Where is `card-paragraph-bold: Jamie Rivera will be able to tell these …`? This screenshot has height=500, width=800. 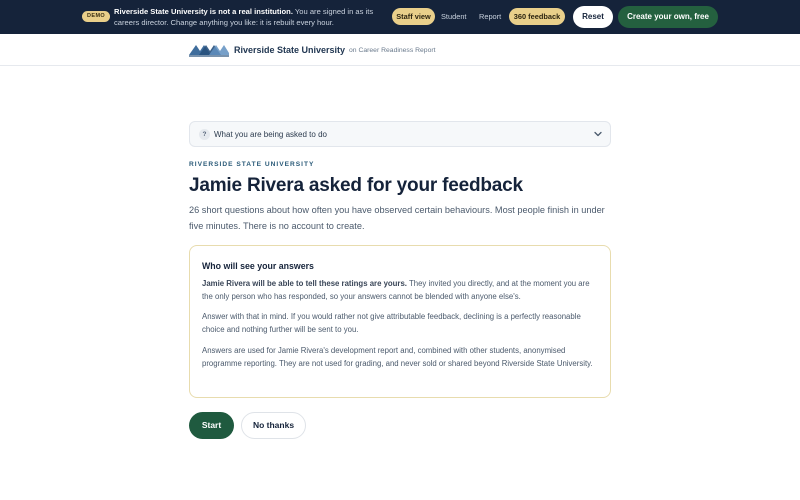 card-paragraph-bold: Jamie Rivera will be able to tell these … is located at coordinates (304, 283).